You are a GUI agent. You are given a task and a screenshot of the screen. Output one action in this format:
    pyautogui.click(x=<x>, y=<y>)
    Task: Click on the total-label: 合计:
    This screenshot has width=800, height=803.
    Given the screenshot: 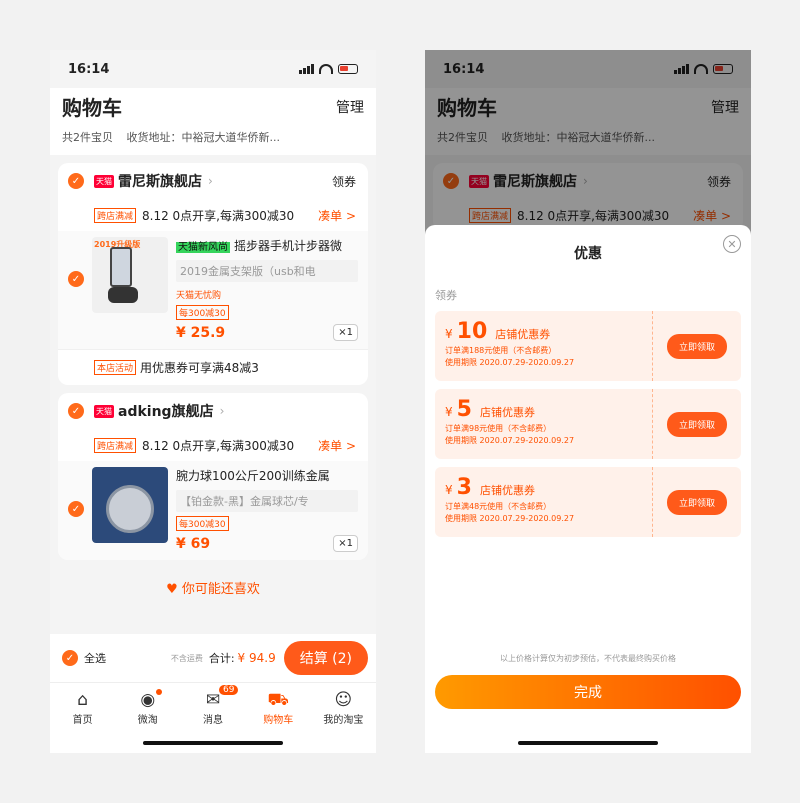 What is the action you would take?
    pyautogui.click(x=221, y=658)
    